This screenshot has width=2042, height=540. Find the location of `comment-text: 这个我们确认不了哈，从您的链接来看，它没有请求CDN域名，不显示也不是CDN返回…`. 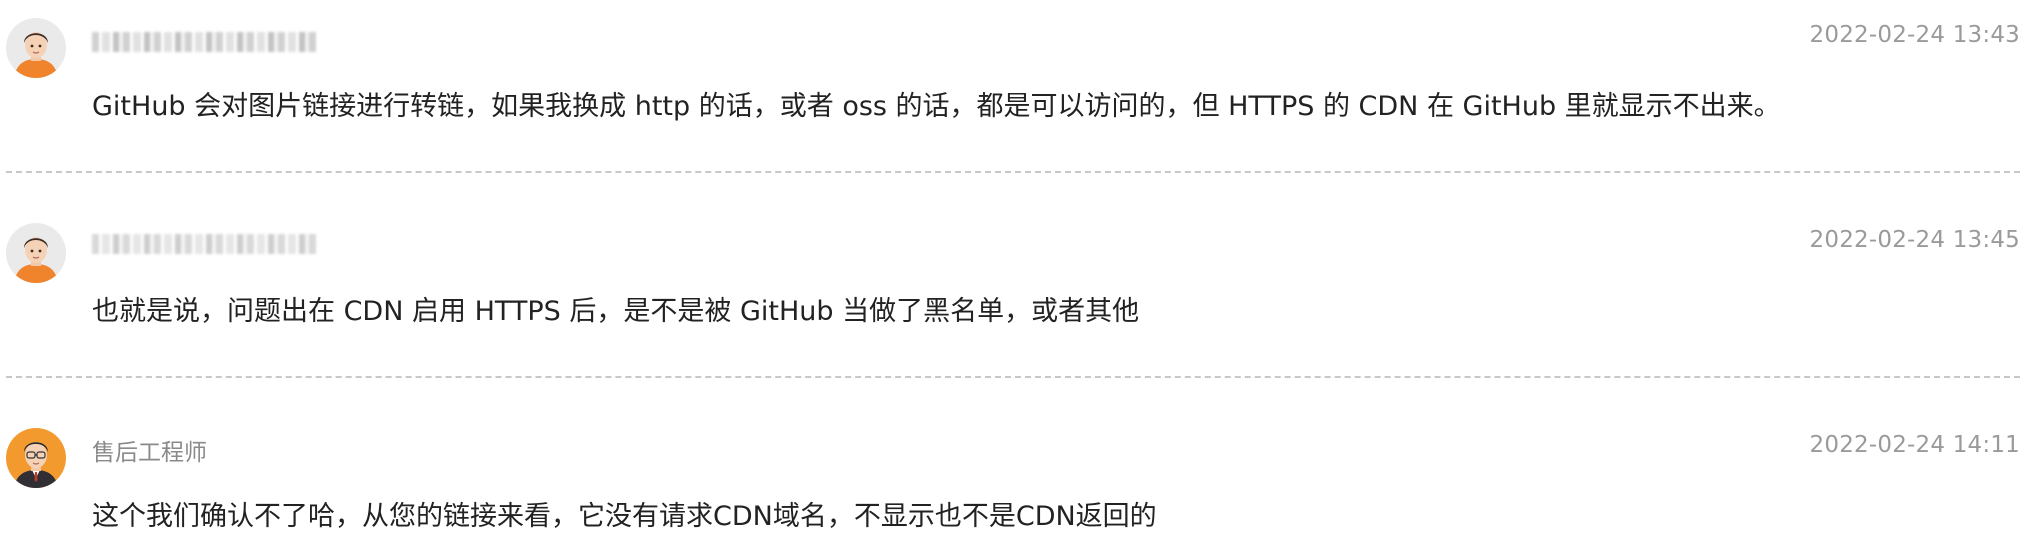

comment-text: 这个我们确认不了哈，从您的链接来看，它没有请求CDN域名，不显示也不是CDN返回… is located at coordinates (624, 516).